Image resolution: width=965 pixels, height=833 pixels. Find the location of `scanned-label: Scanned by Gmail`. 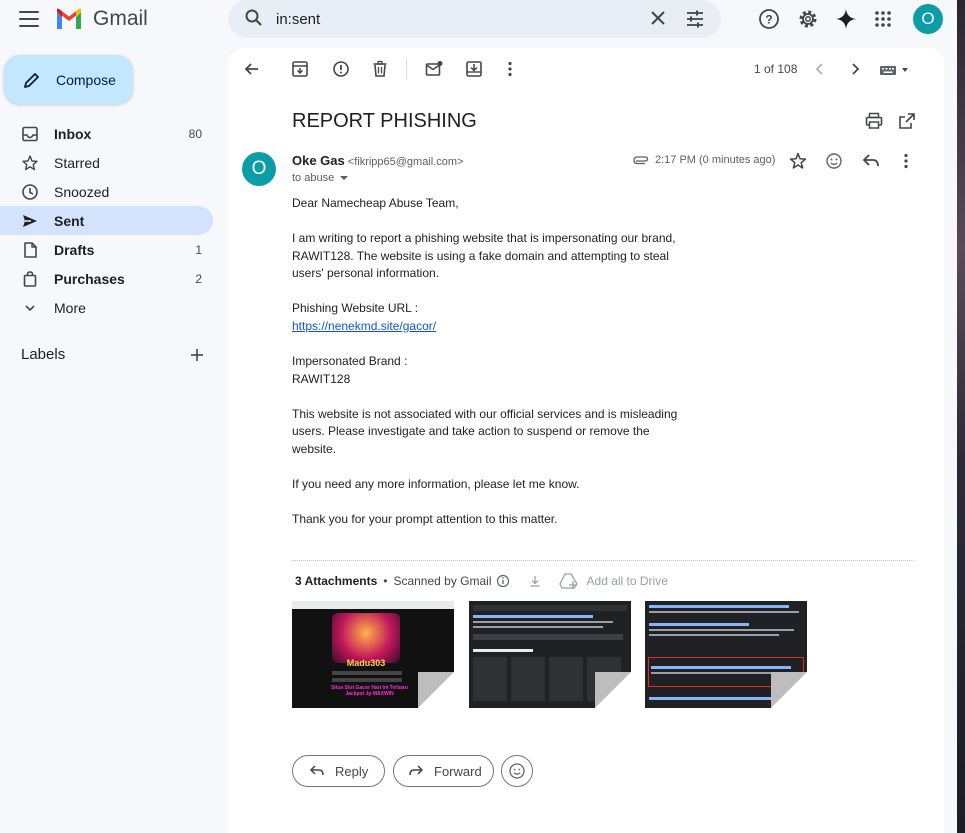

scanned-label: Scanned by Gmail is located at coordinates (442, 581).